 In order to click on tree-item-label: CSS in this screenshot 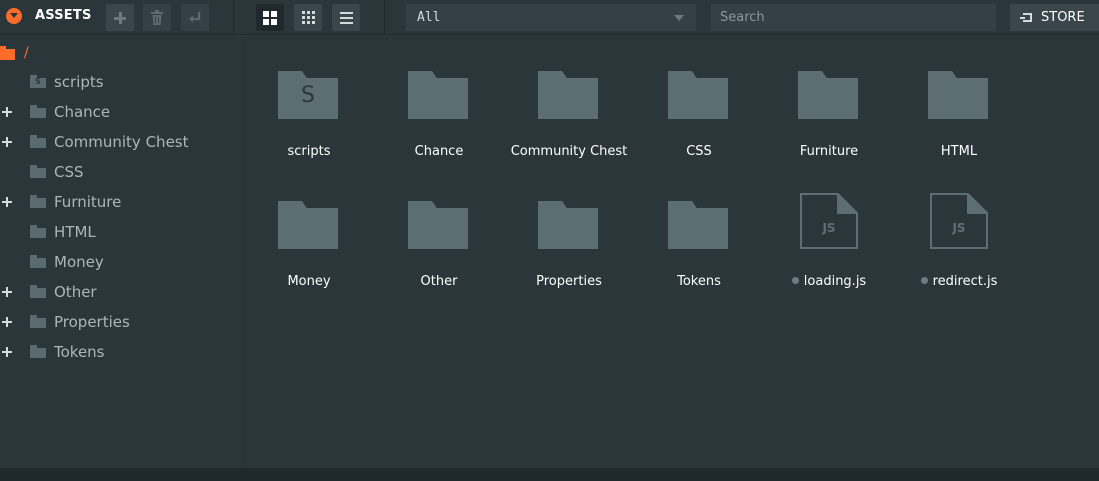, I will do `click(69, 172)`.